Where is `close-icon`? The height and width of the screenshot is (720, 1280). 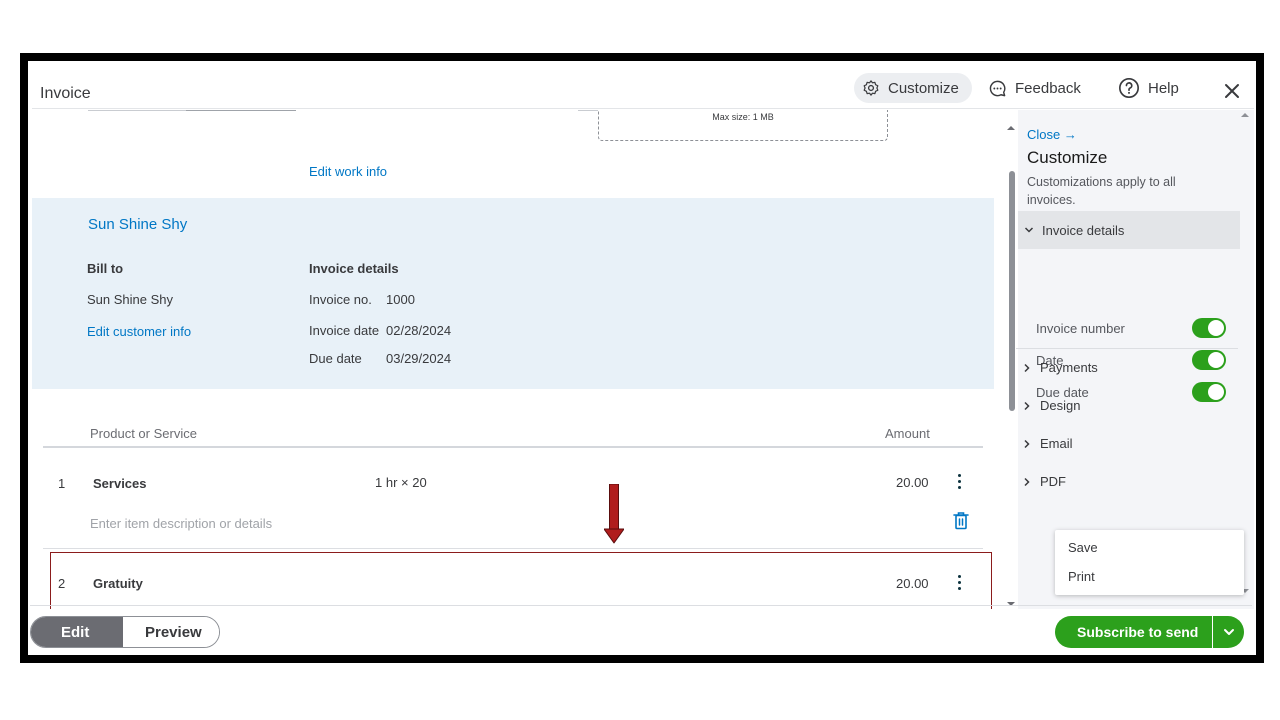 close-icon is located at coordinates (1232, 91).